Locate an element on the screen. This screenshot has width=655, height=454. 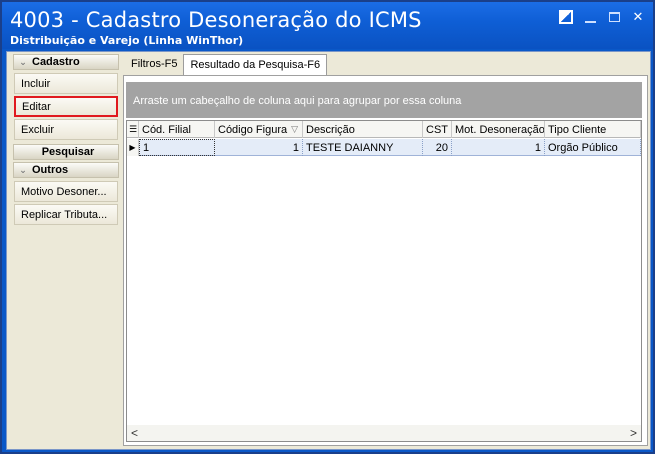
group-outros-header: ⌄ Outros is located at coordinates (66, 170).